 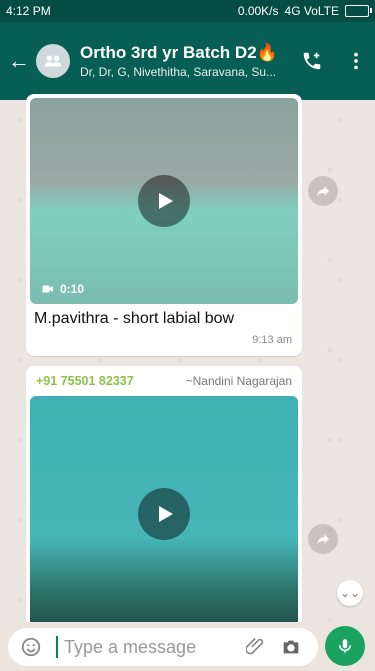 I want to click on scroll-down-button: ⌄⌄, so click(x=350, y=593).